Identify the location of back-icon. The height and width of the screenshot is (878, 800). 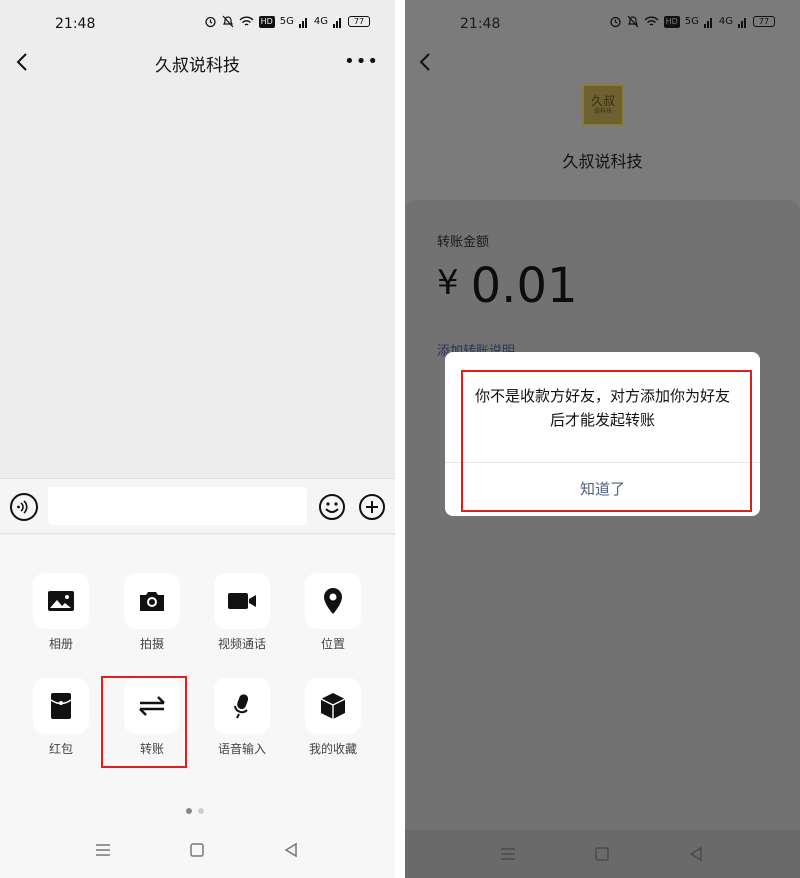
(426, 62).